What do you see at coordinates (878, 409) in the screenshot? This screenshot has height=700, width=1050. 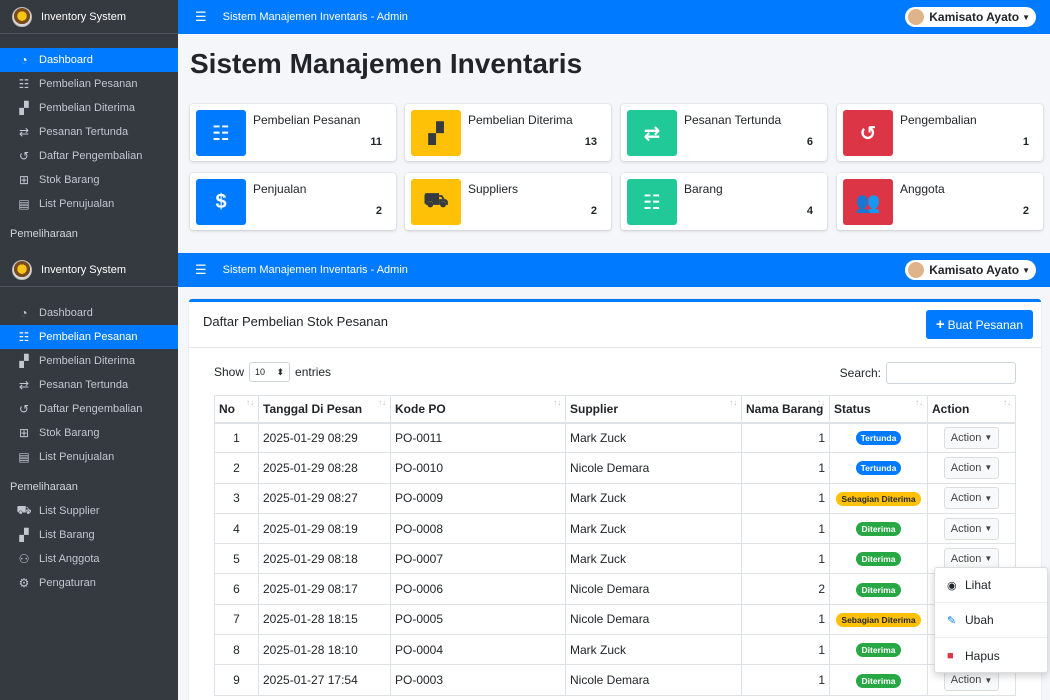 I see `col-header-status: Status ↑↓` at bounding box center [878, 409].